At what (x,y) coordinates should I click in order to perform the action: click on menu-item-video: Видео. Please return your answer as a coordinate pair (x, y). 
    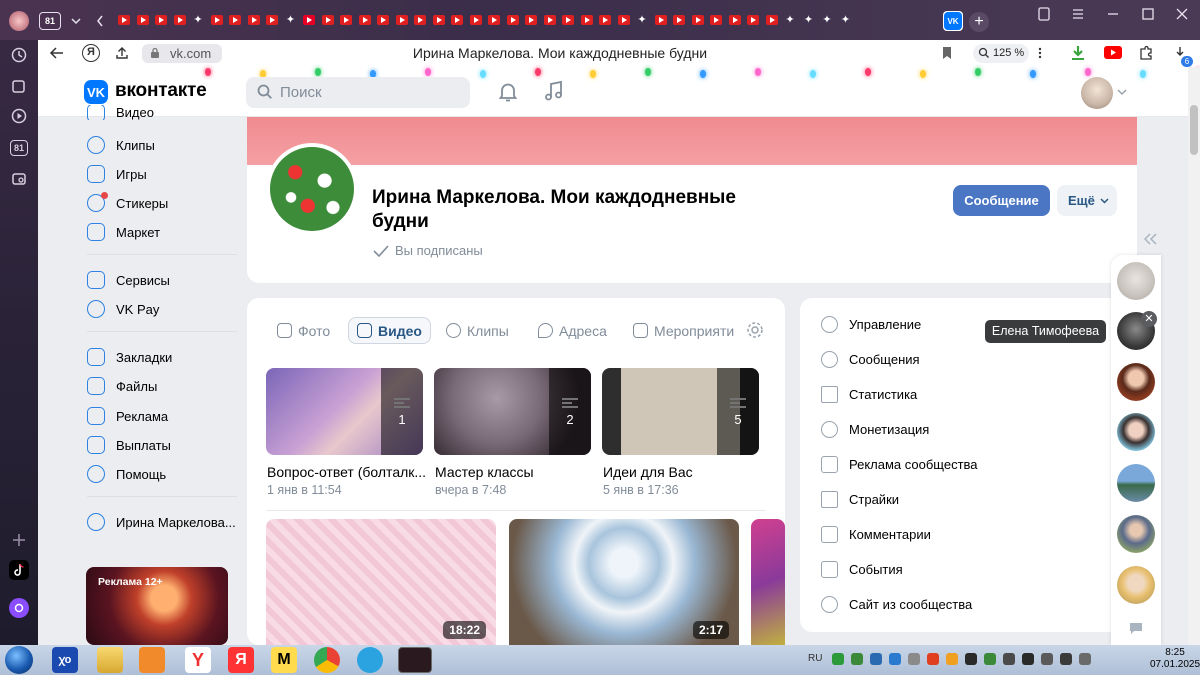
    Looking at the image, I should click on (120, 112).